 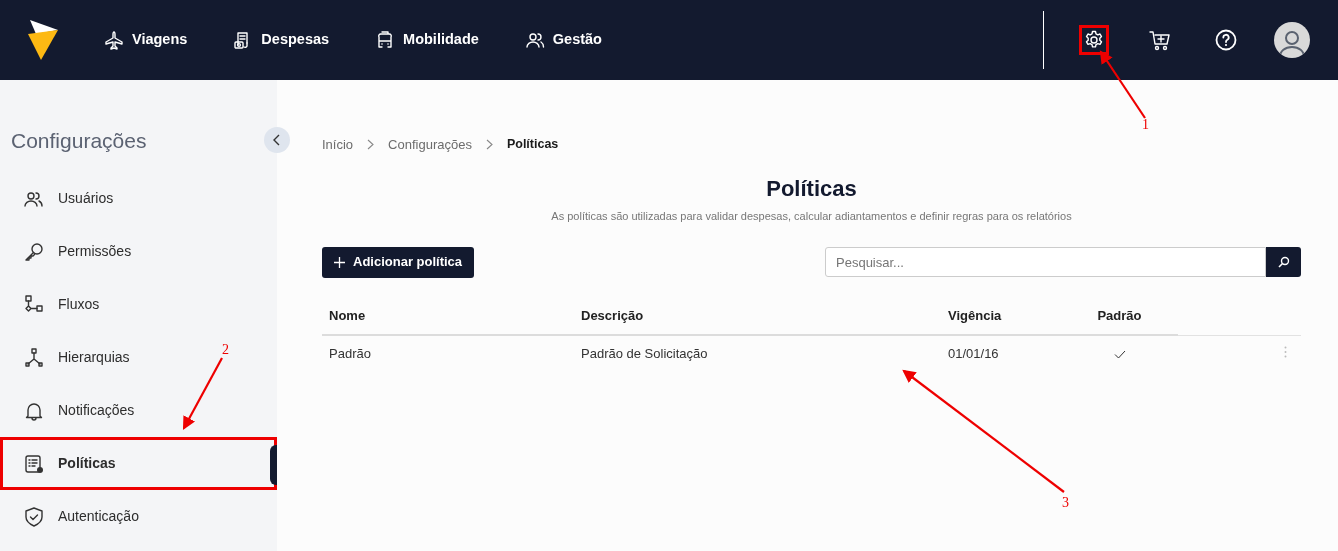 I want to click on plus-icon, so click(x=339, y=262).